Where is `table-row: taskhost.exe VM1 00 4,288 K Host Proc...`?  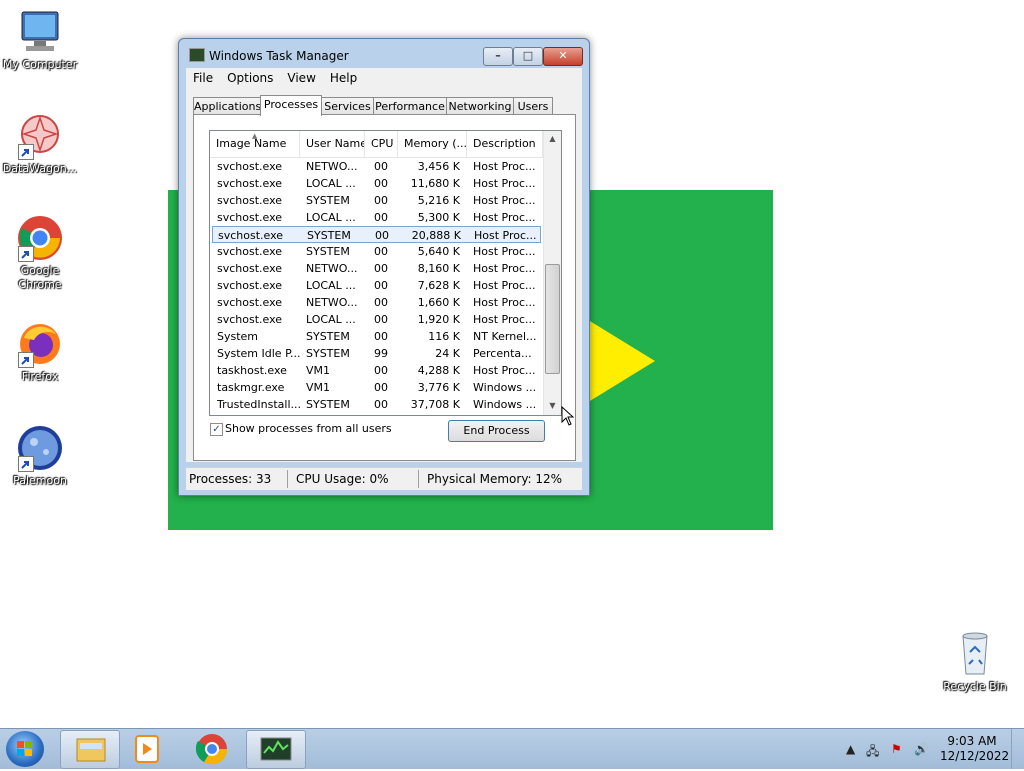 table-row: taskhost.exe VM1 00 4,288 K Host Proc... is located at coordinates (376, 370).